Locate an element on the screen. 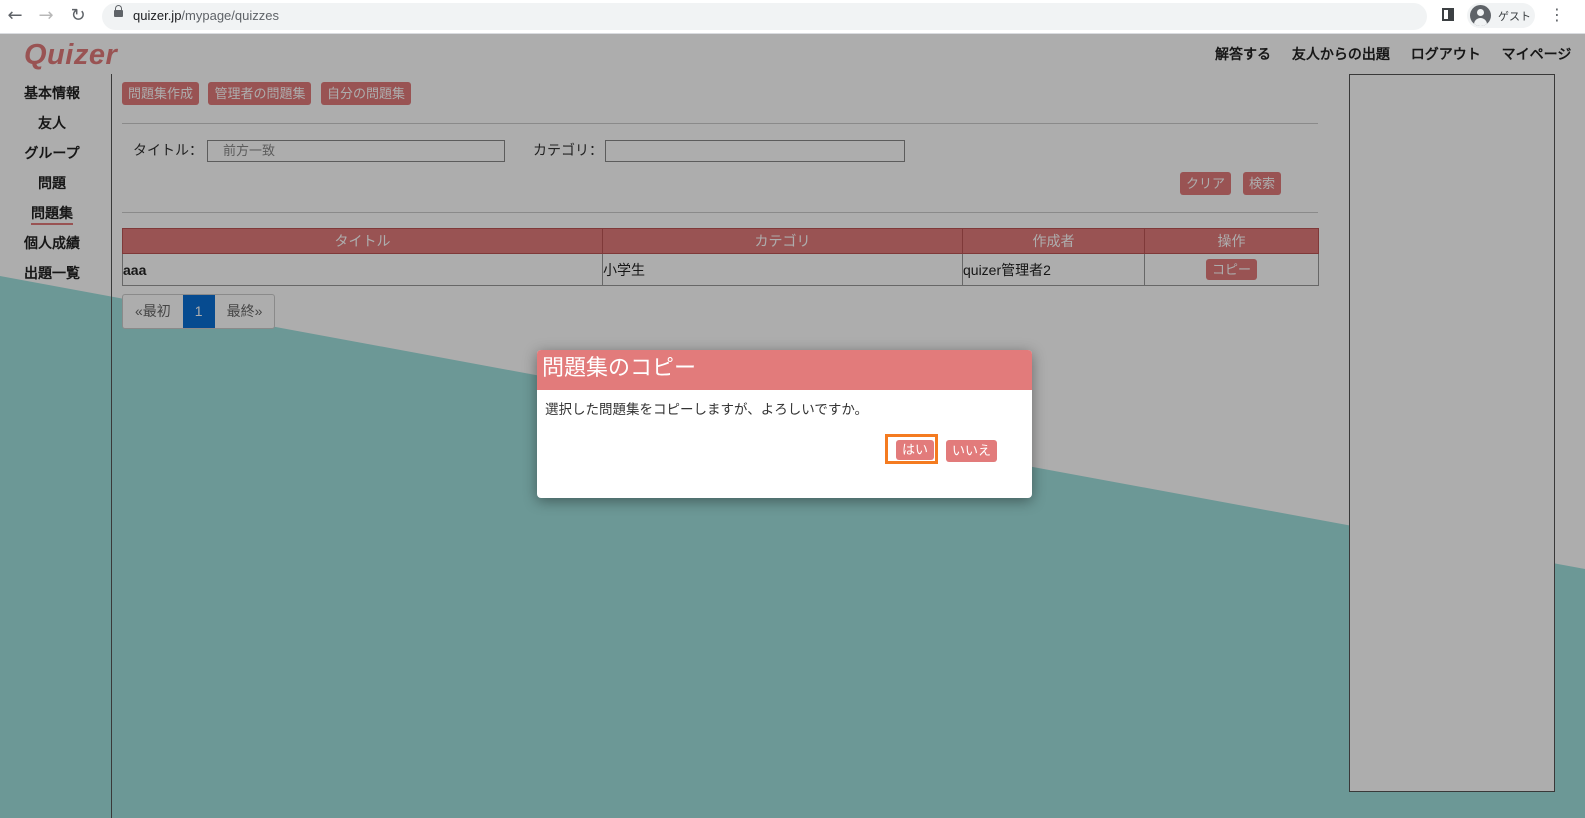 The image size is (1585, 818). profile-label: ゲスト is located at coordinates (1514, 17).